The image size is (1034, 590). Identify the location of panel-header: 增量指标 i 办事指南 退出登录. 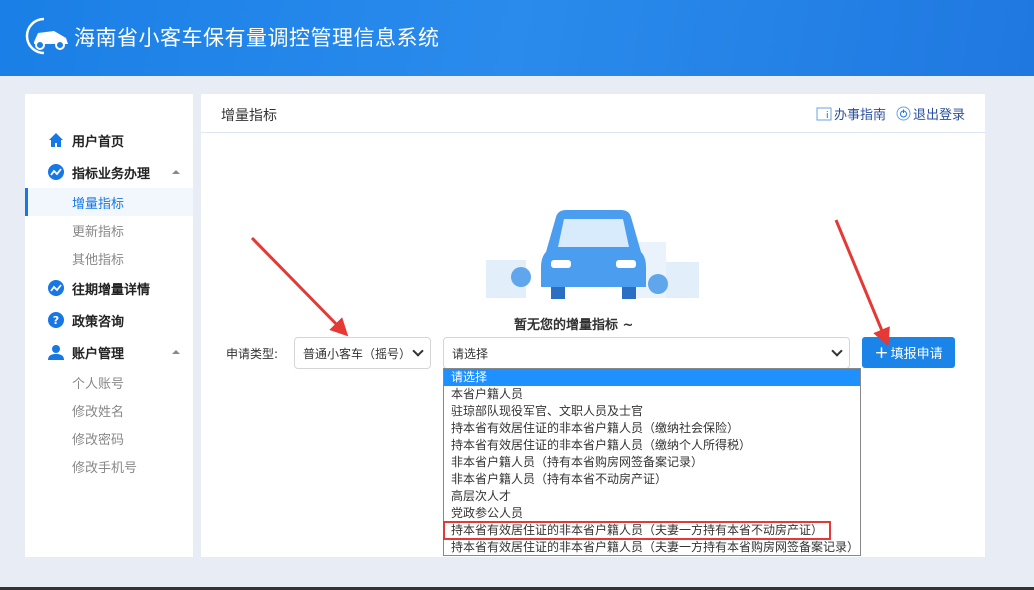
(593, 113).